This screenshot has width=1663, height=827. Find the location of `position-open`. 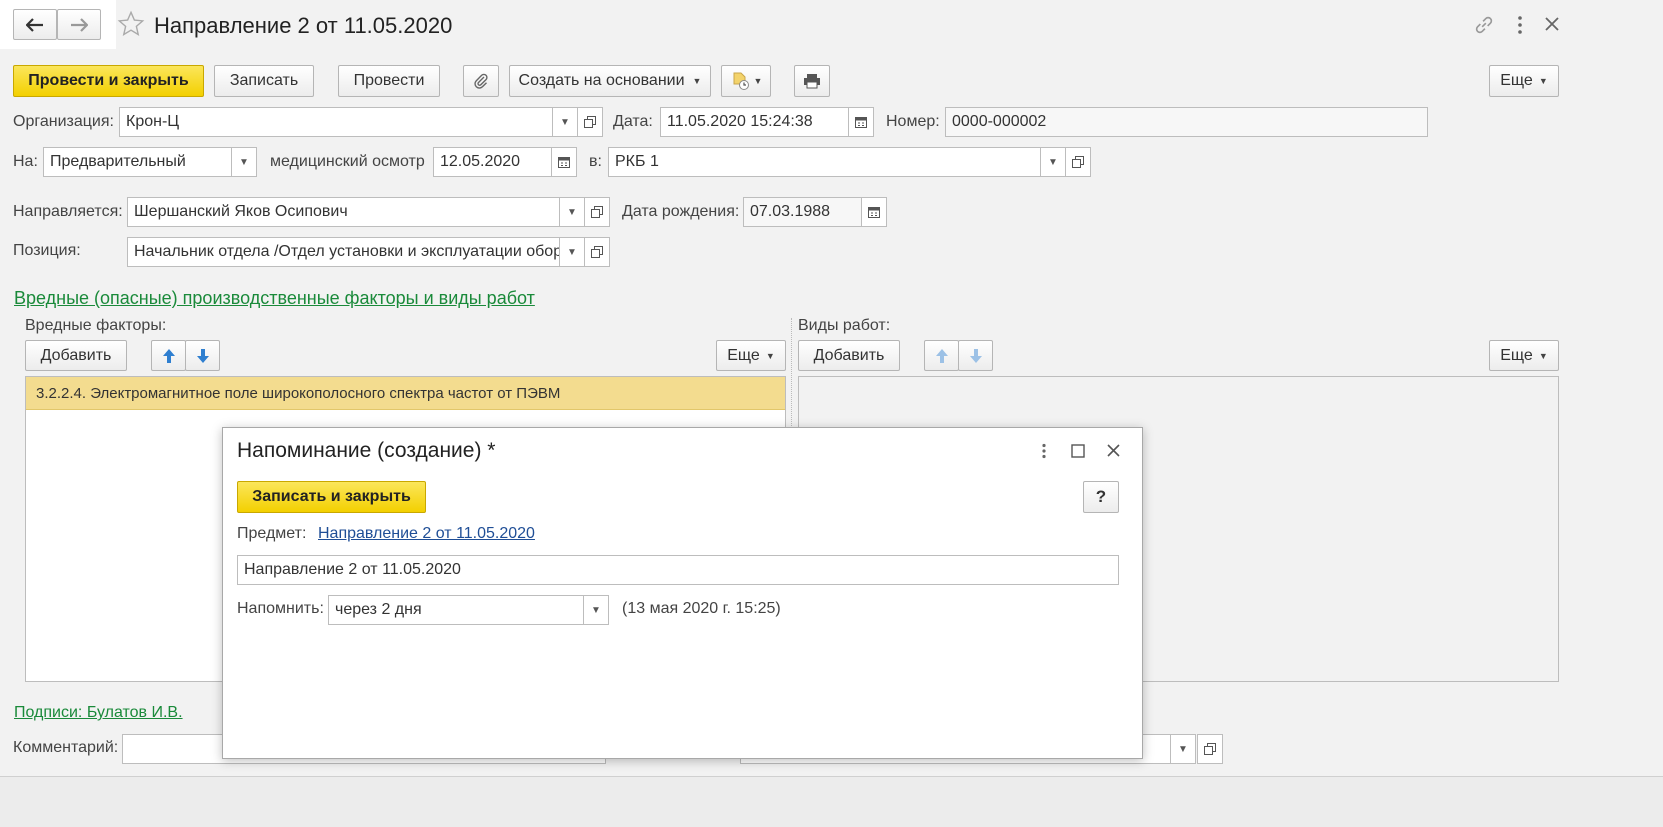

position-open is located at coordinates (597, 252).